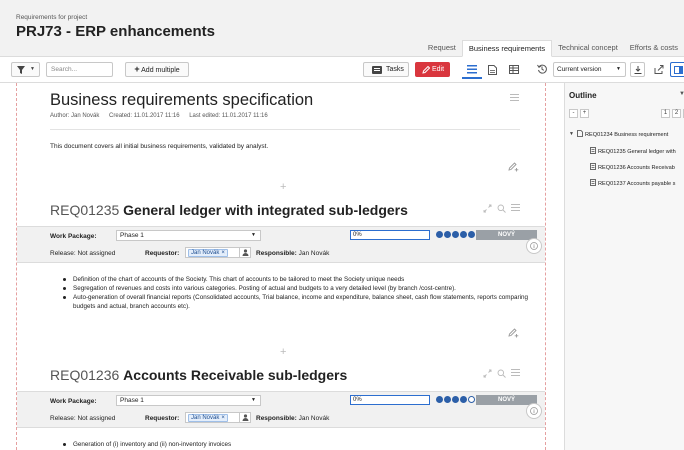 This screenshot has width=684, height=450. Describe the element at coordinates (276, 253) in the screenshot. I see `responsible-label: Responsible:` at that location.